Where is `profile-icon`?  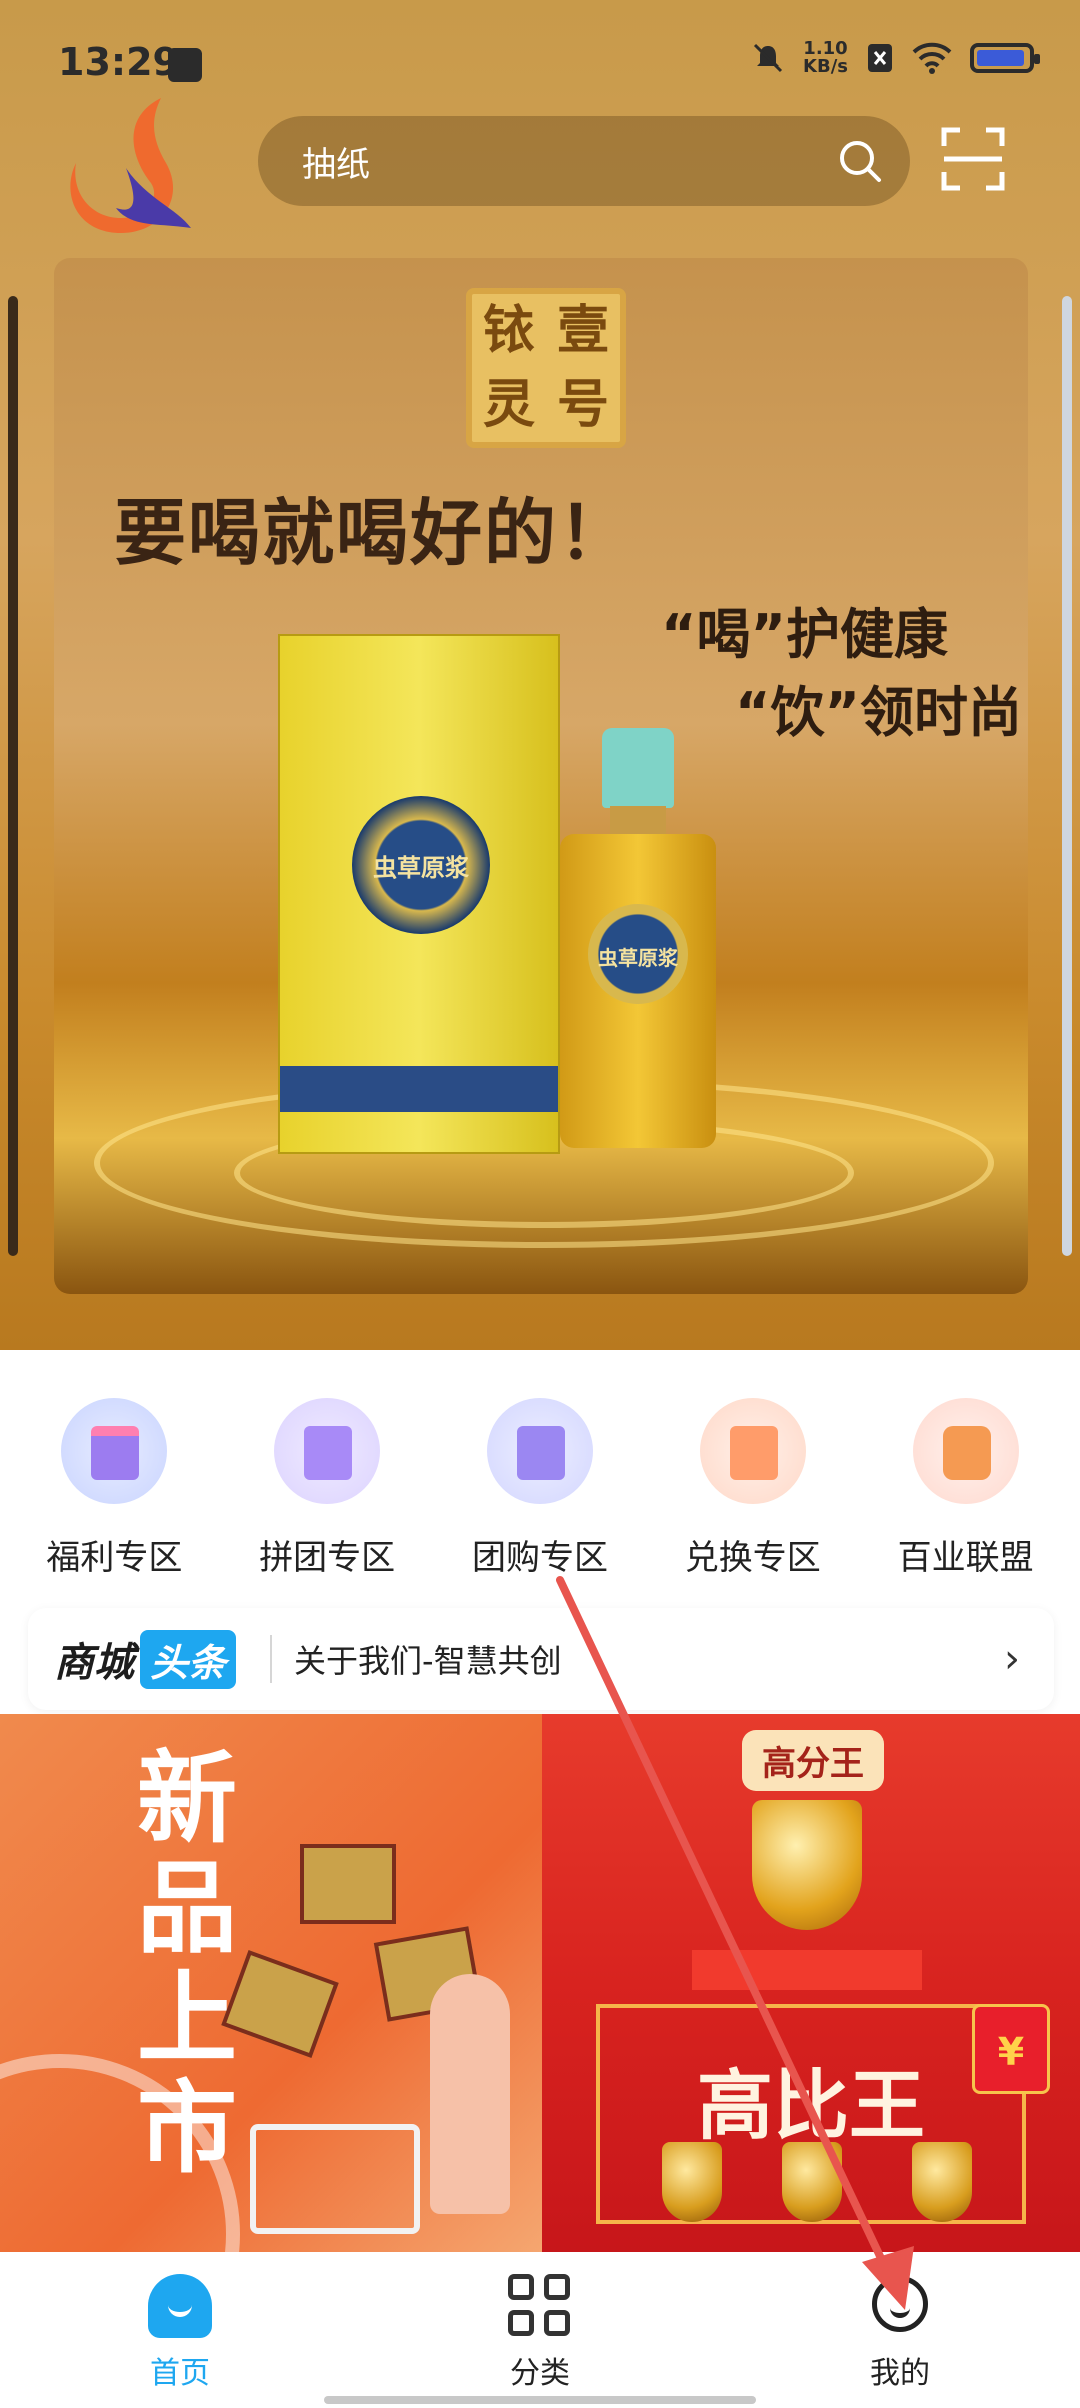 profile-icon is located at coordinates (900, 2304).